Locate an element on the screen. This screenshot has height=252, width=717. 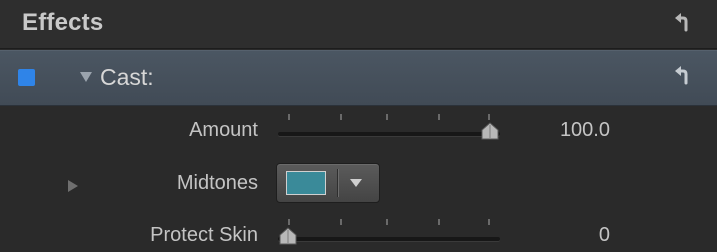
protect-skin-value: 0 is located at coordinates (565, 235).